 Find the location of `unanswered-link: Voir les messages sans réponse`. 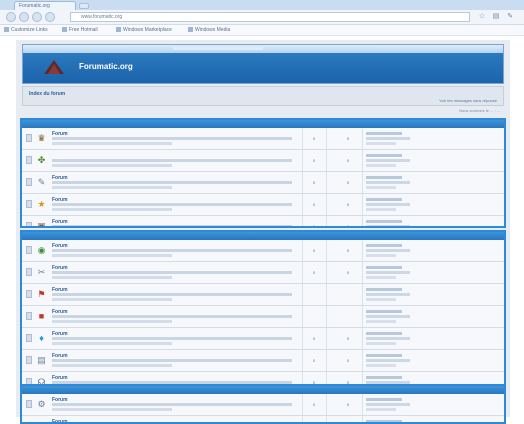

unanswered-link: Voir les messages sans réponse is located at coordinates (468, 100).